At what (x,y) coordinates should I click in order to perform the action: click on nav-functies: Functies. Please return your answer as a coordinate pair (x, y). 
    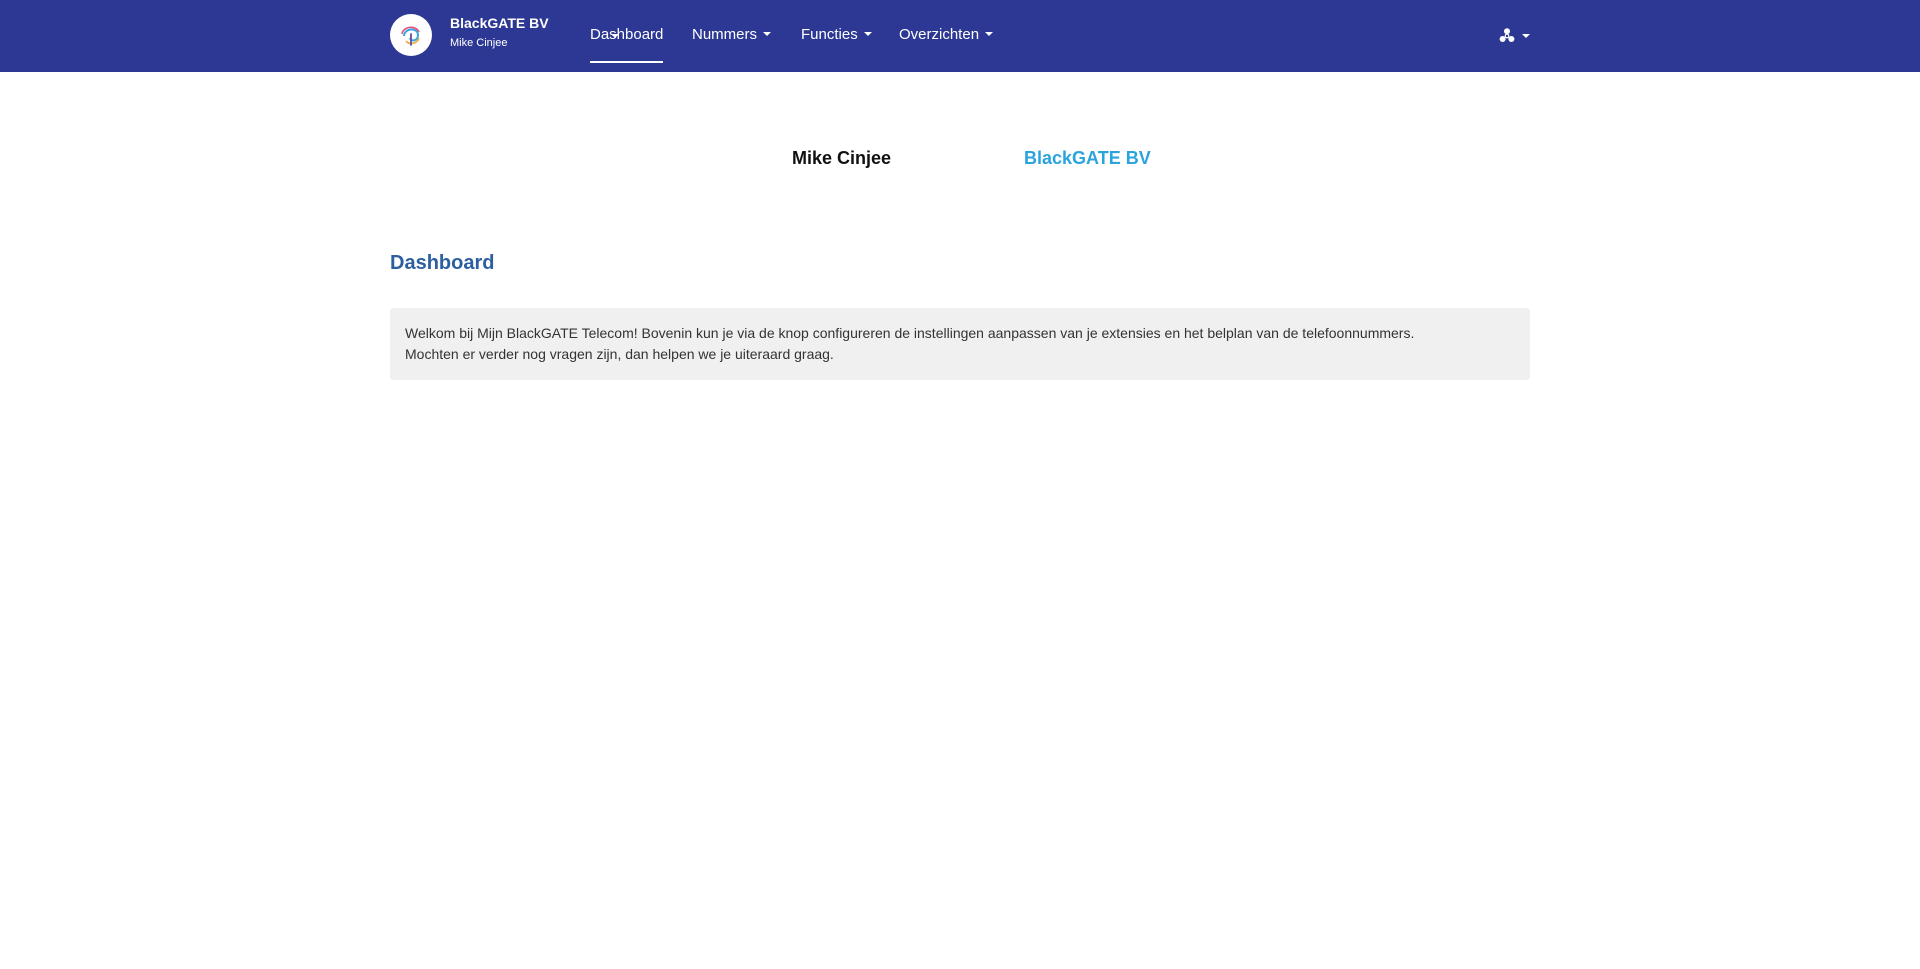
    Looking at the image, I should click on (836, 36).